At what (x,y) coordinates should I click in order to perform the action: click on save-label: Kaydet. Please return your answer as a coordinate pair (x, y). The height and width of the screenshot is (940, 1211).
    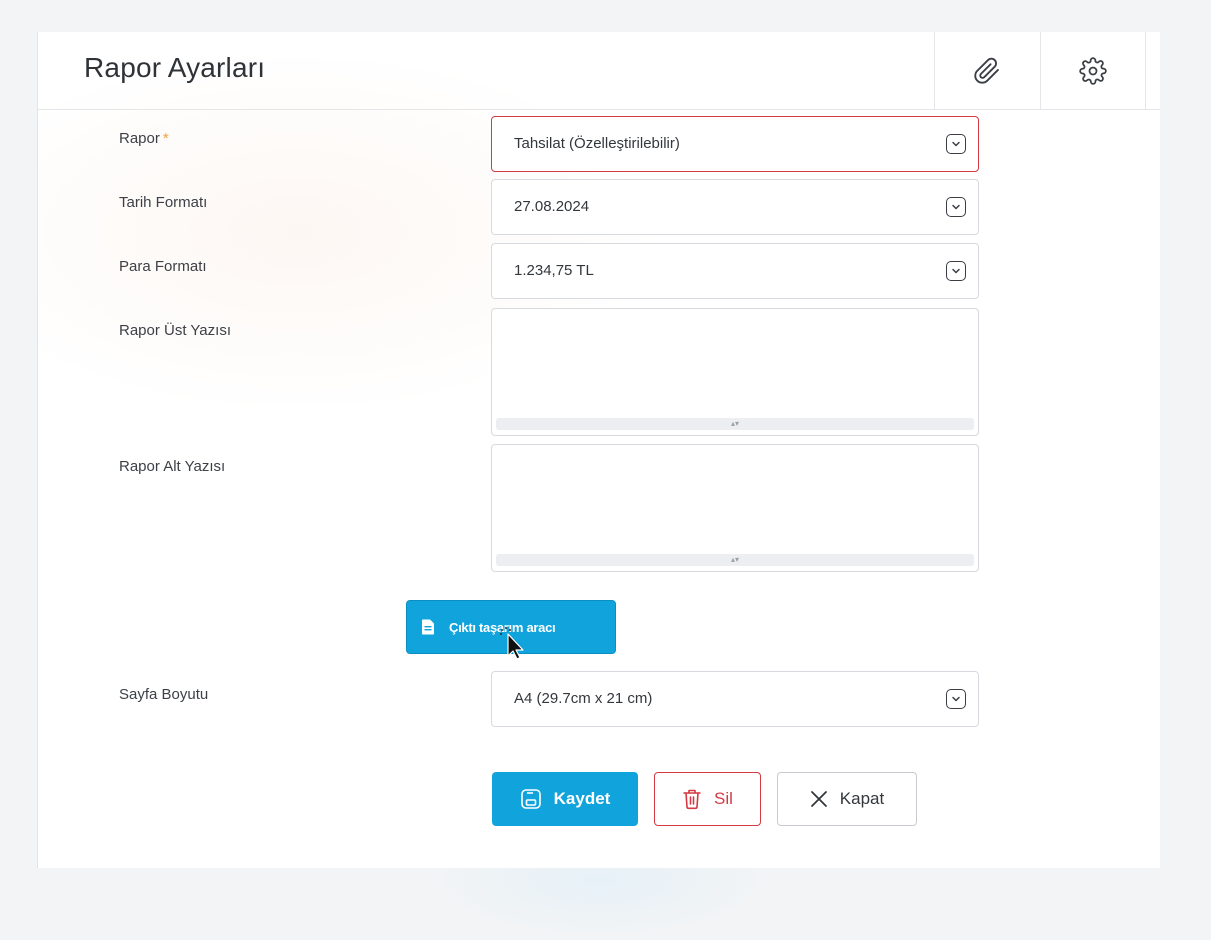
    Looking at the image, I should click on (582, 798).